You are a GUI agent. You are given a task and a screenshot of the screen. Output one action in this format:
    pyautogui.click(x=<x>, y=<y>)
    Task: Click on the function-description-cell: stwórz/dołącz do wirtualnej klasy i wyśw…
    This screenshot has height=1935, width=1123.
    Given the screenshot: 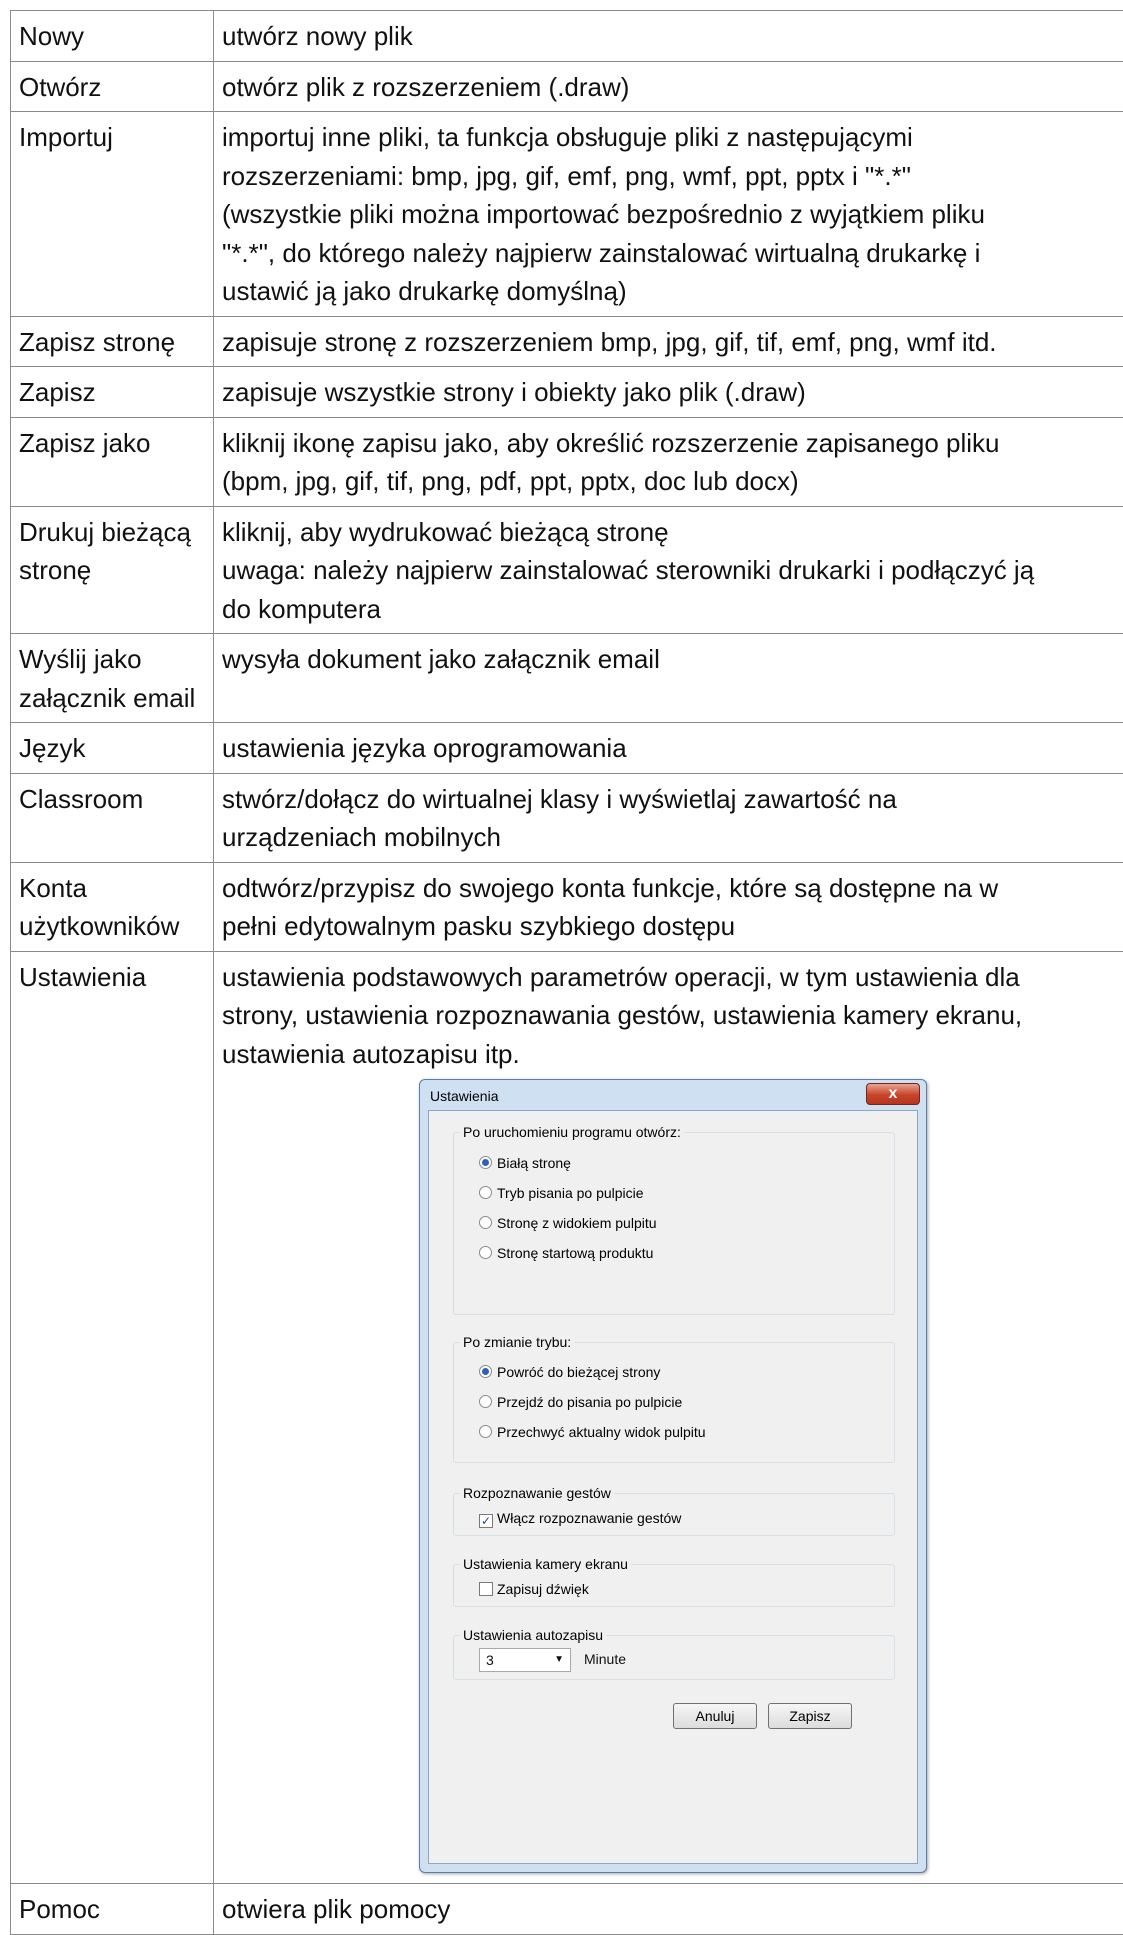 What is the action you would take?
    pyautogui.click(x=668, y=817)
    